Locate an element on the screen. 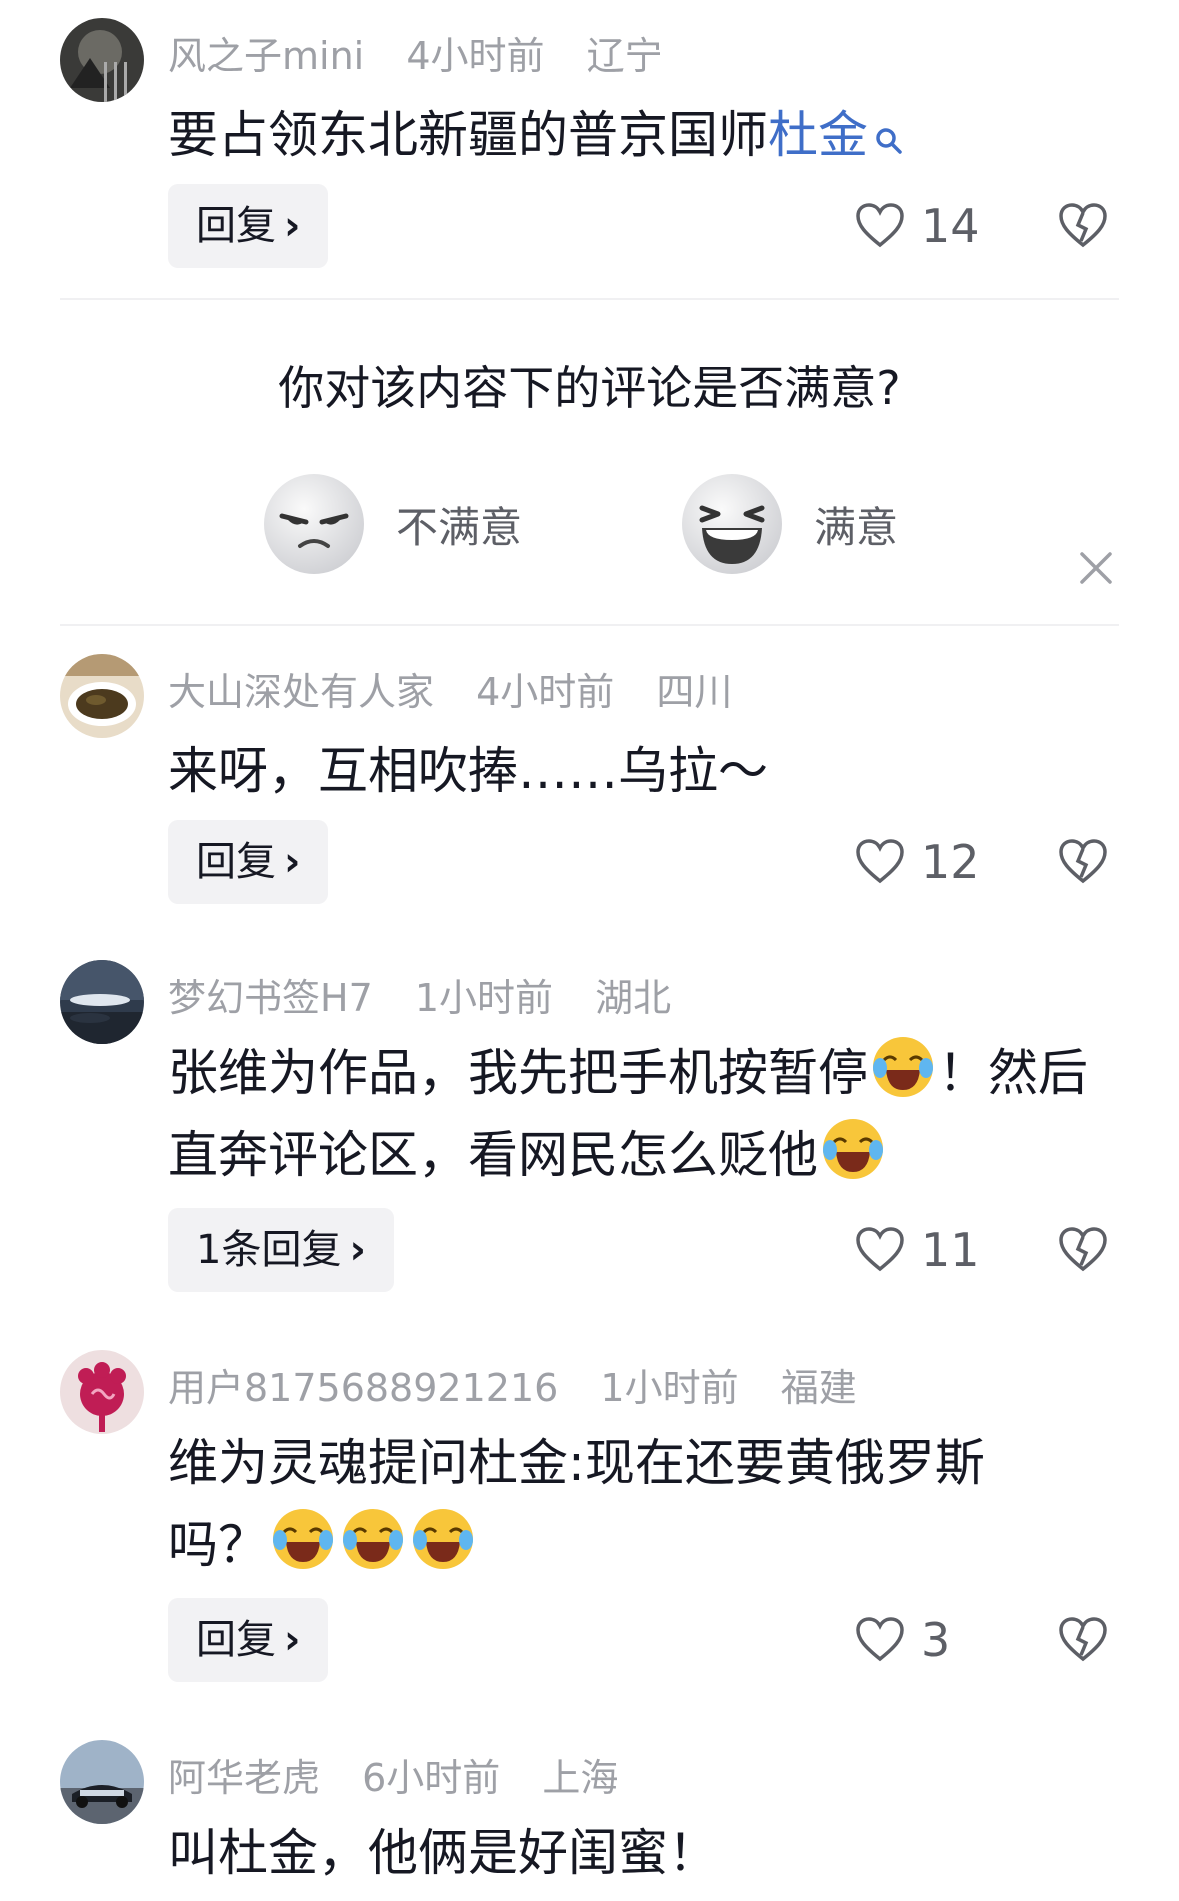 Image resolution: width=1179 pixels, height=1901 pixels. comment-time: 6小时前 is located at coordinates (431, 1778).